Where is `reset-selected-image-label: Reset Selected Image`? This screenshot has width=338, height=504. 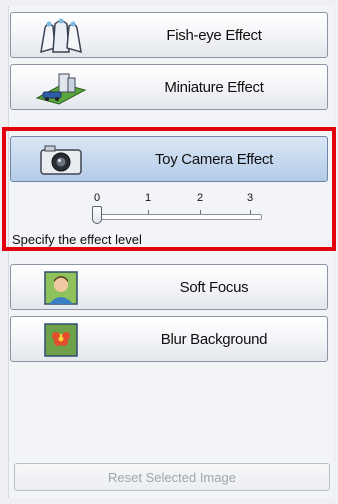
reset-selected-image-label: Reset Selected Image is located at coordinates (172, 477).